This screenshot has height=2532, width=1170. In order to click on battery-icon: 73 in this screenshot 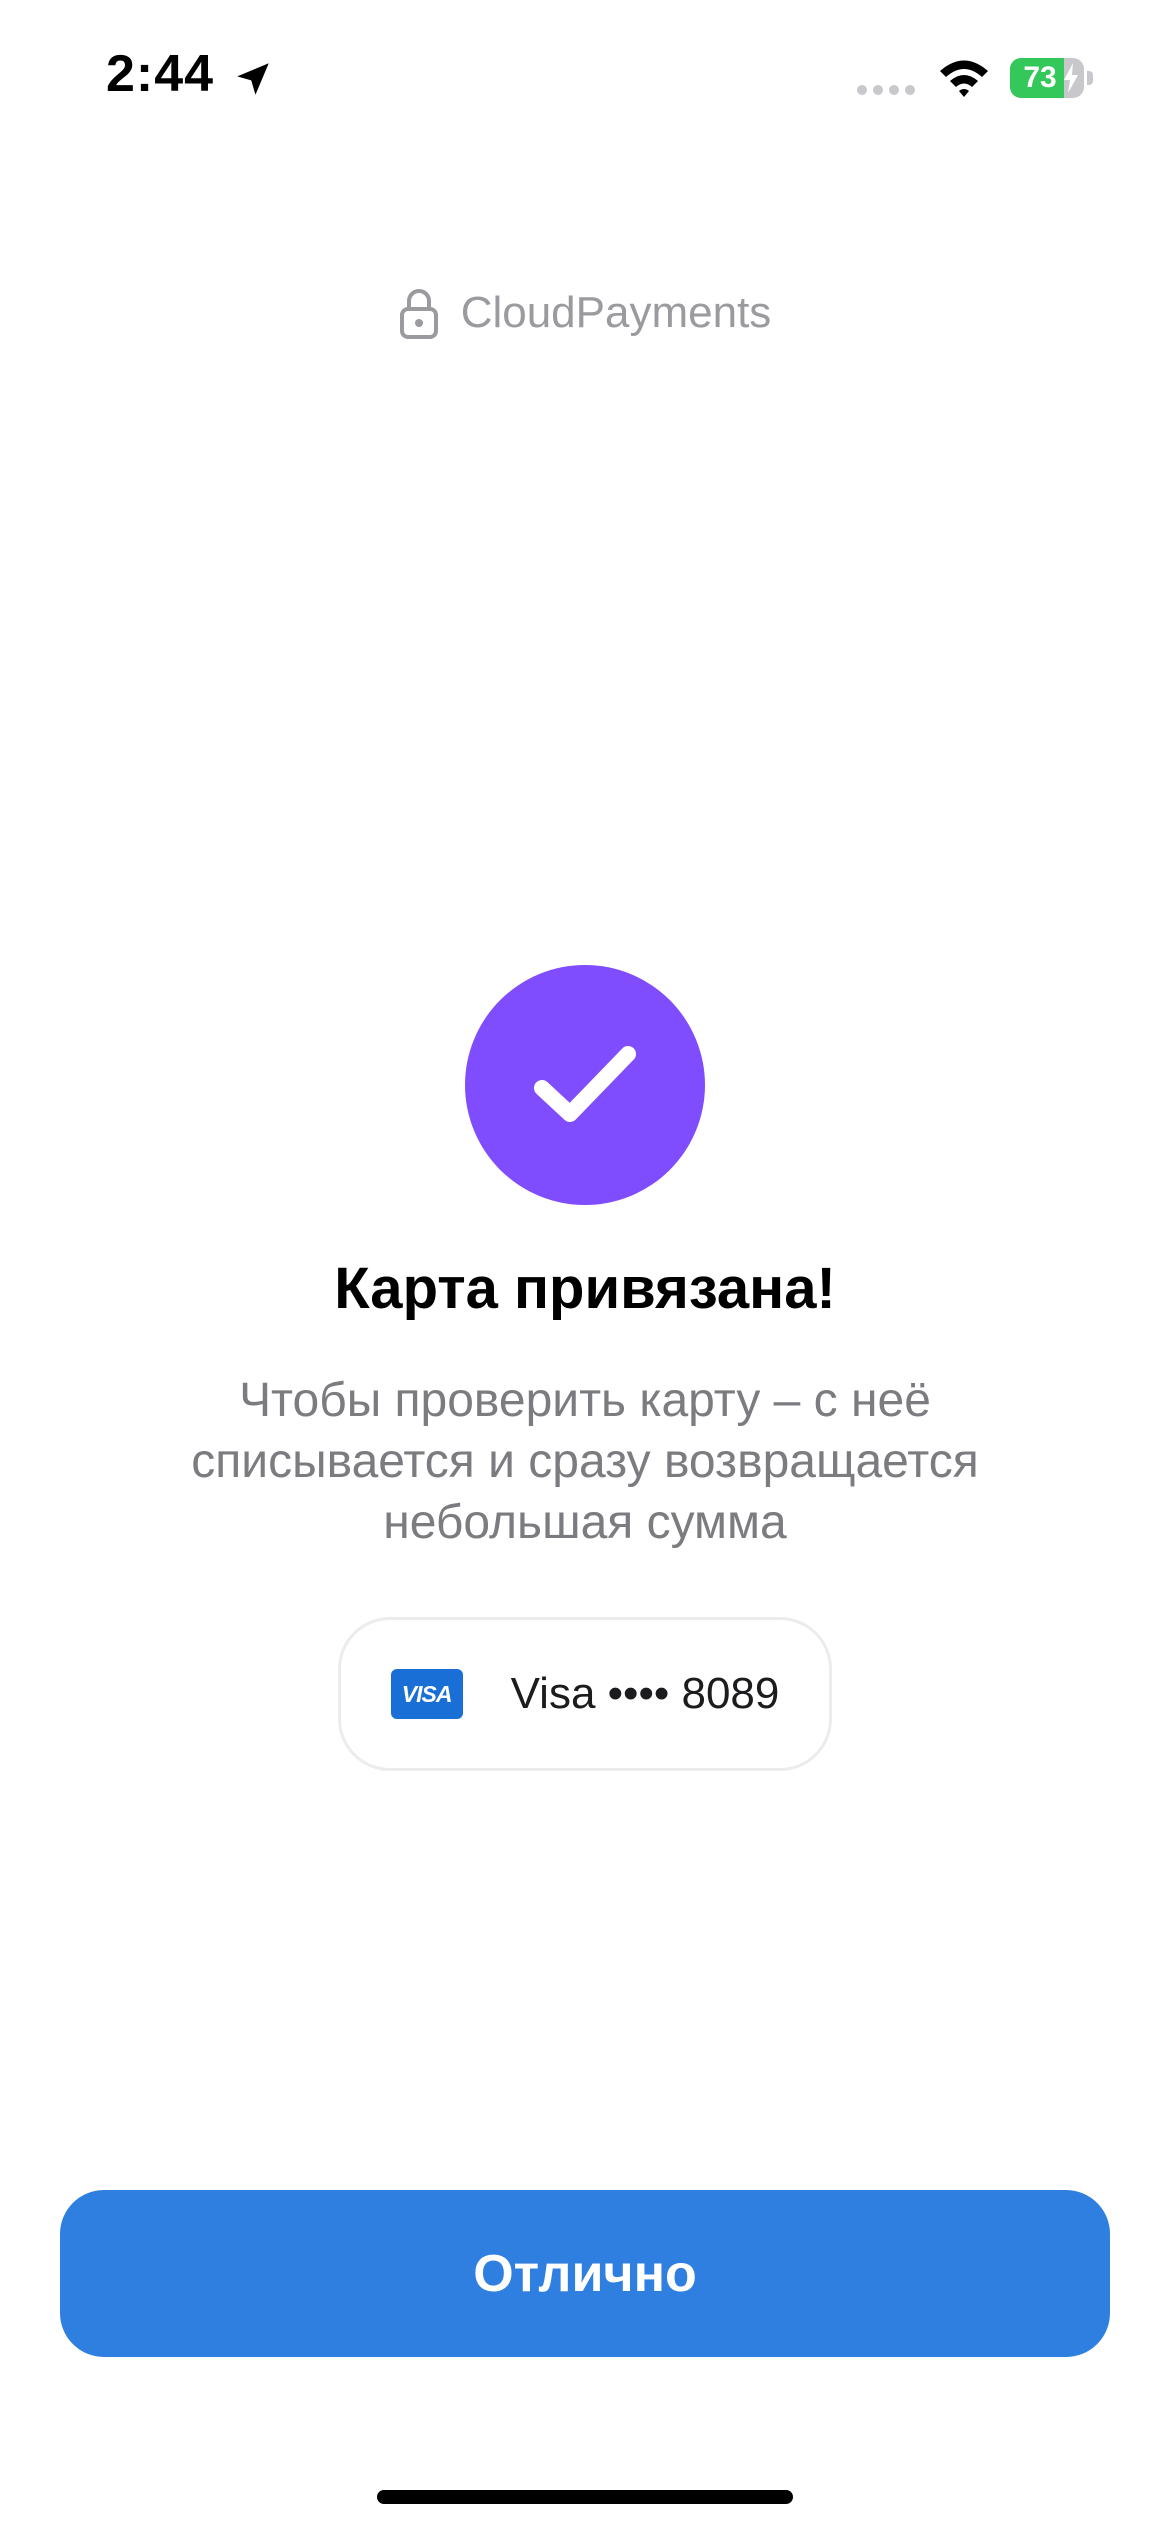, I will do `click(1052, 78)`.